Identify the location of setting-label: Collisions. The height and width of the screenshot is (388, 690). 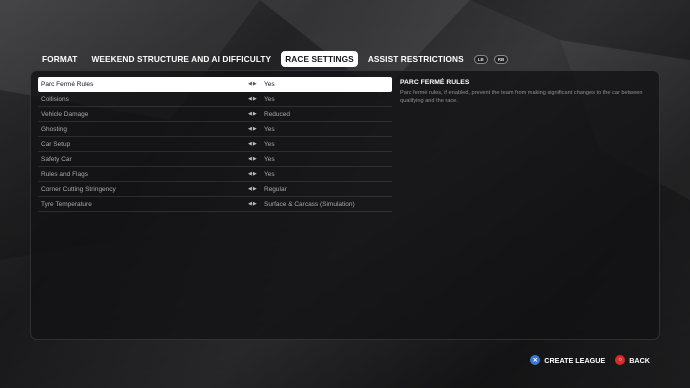
(55, 99).